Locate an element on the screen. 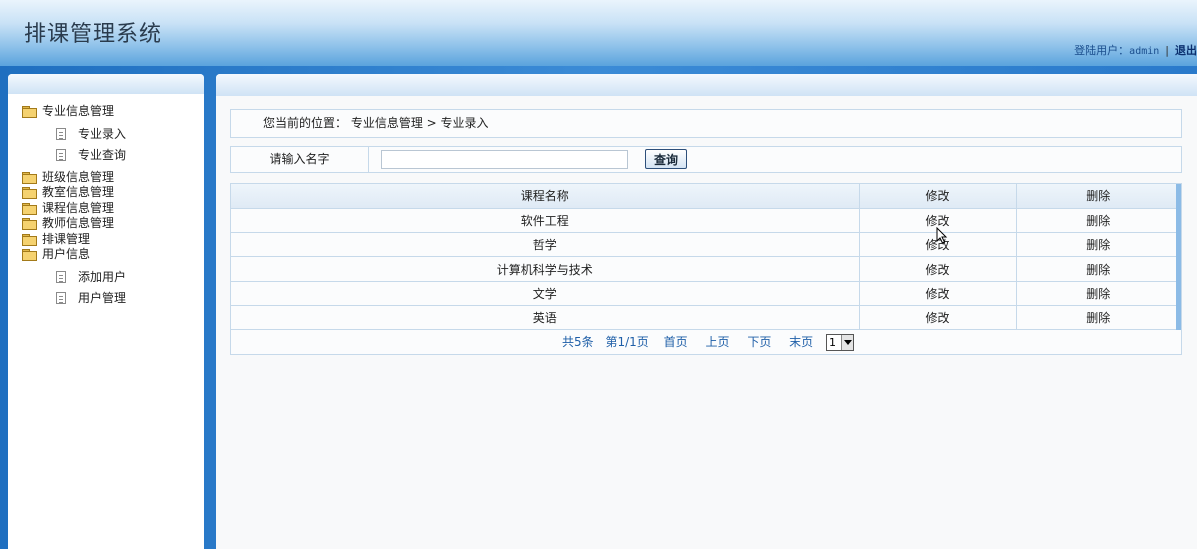 The height and width of the screenshot is (549, 1197). page-select-value: 1 is located at coordinates (832, 343).